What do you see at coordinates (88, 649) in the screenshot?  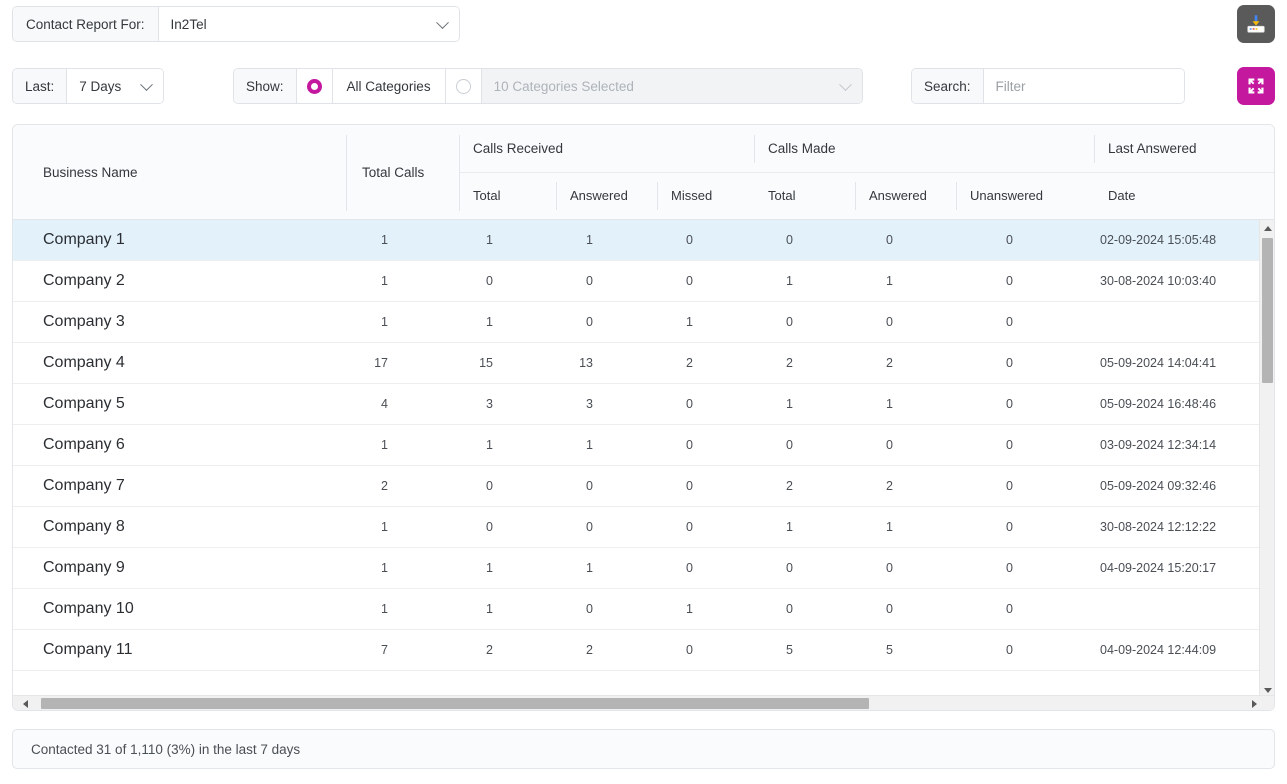 I see `cell-business-name: Company 11` at bounding box center [88, 649].